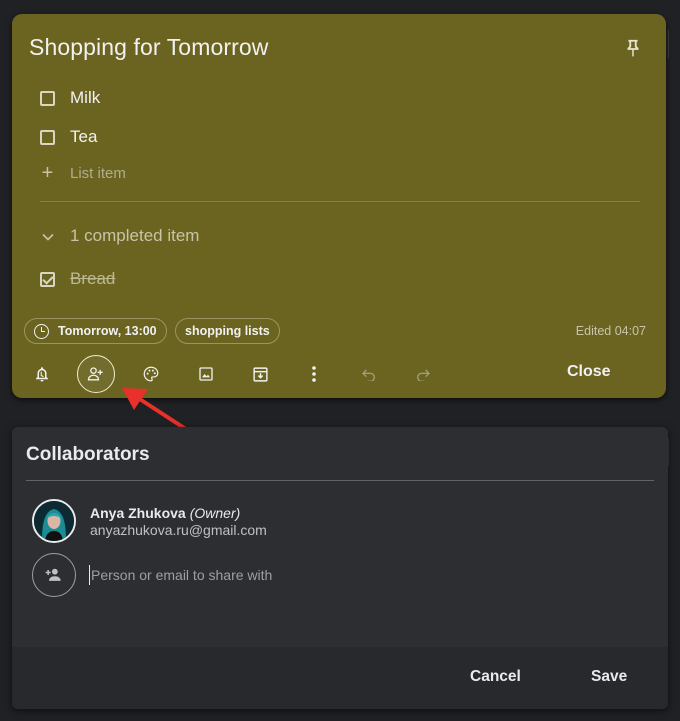  Describe the element at coordinates (135, 235) in the screenshot. I see `completed-count-label: 1 completed item` at that location.